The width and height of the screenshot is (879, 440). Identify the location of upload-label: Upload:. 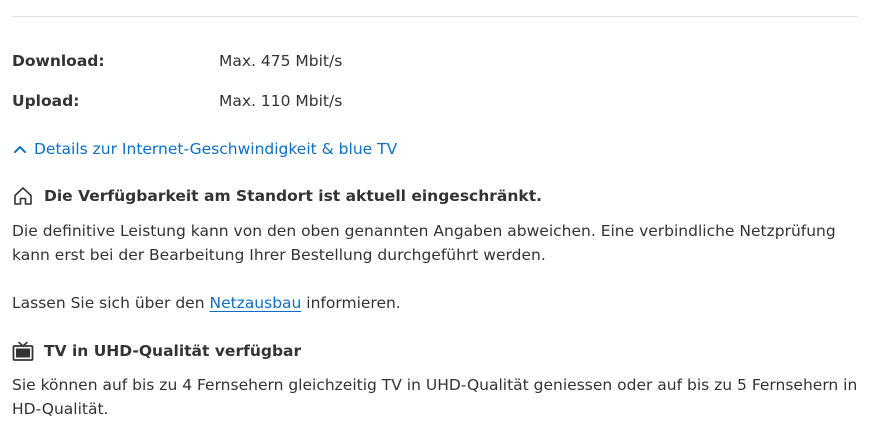
(46, 101).